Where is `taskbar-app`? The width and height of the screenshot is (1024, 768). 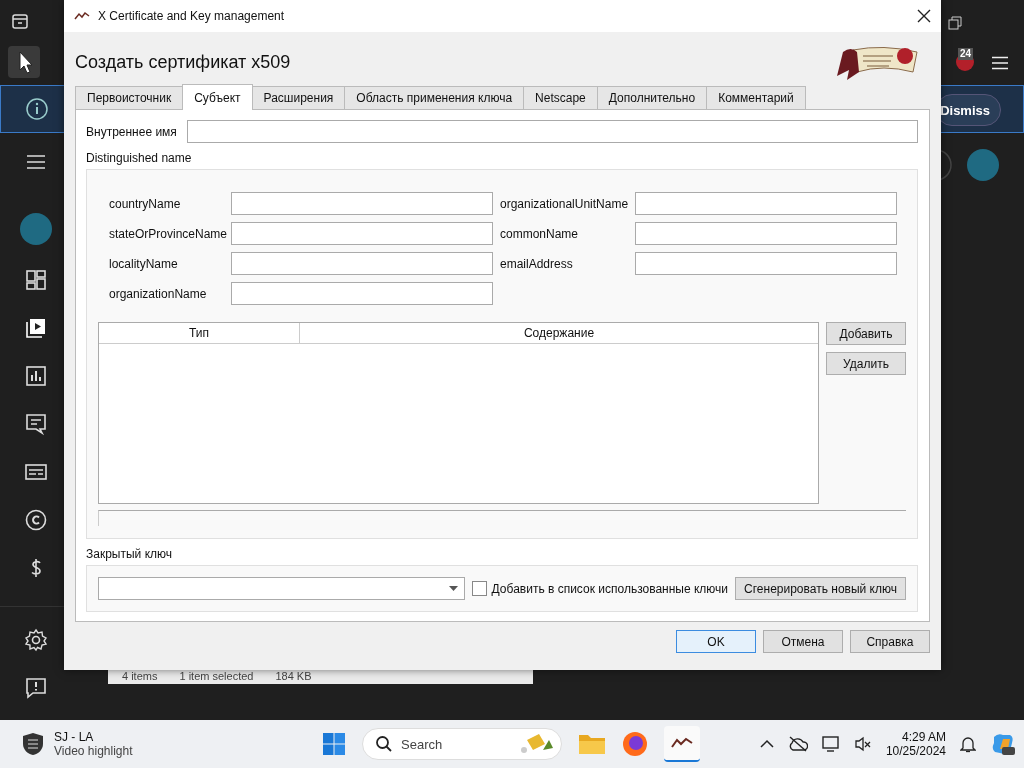
taskbar-app is located at coordinates (682, 744).